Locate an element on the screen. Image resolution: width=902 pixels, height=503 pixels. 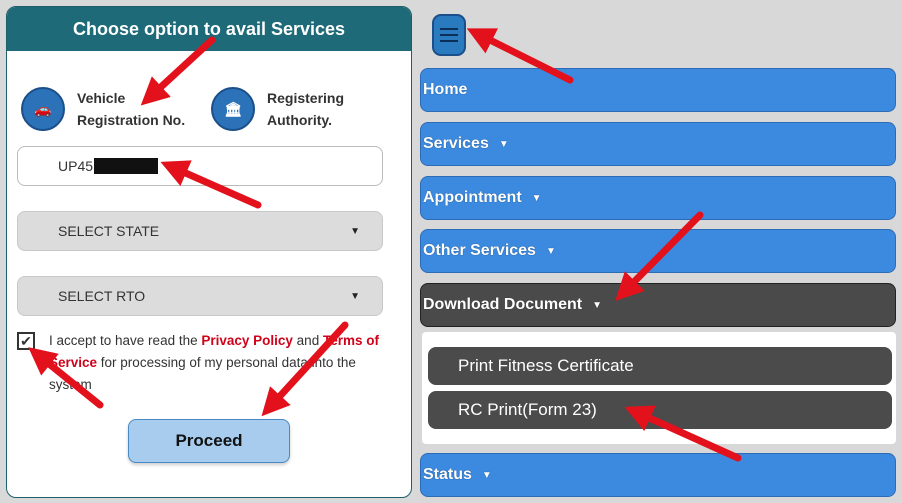
select-state-dropdown: SELECT STATE ▼ is located at coordinates (200, 231).